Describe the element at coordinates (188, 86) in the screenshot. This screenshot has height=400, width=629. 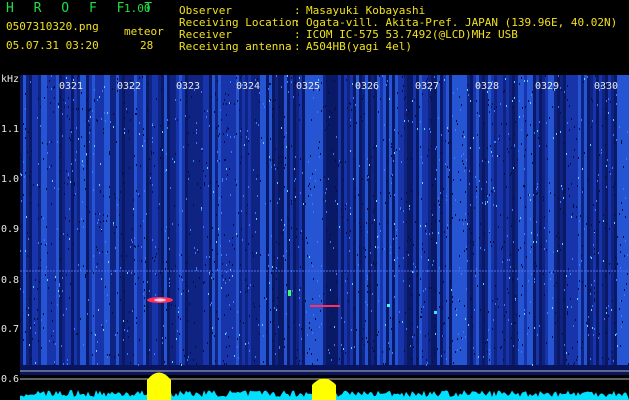
I see `time-tick-0323: 0323` at that location.